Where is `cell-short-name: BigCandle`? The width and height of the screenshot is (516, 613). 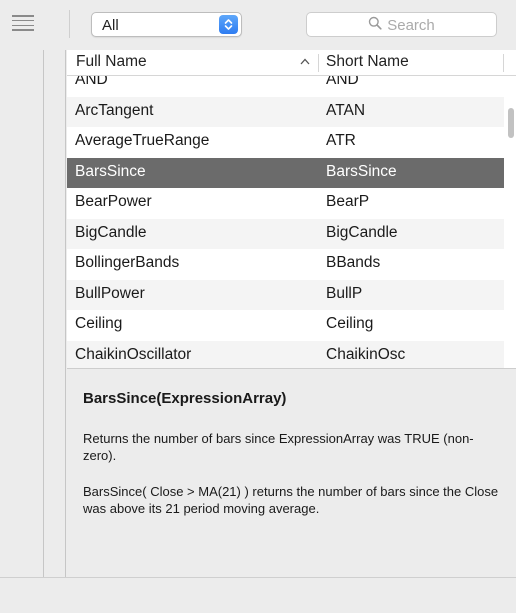 cell-short-name: BigCandle is located at coordinates (362, 232).